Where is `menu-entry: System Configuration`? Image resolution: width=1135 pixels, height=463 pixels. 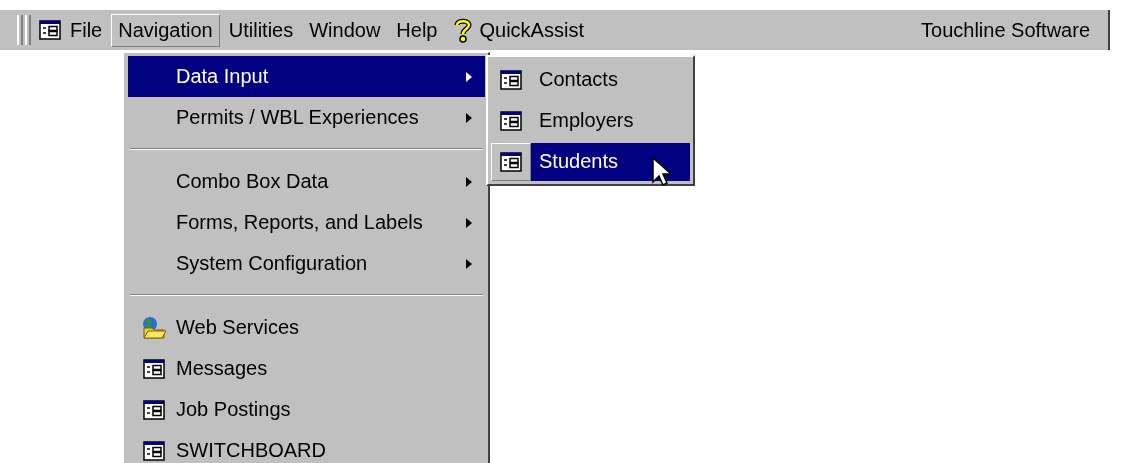 menu-entry: System Configuration is located at coordinates (306, 263).